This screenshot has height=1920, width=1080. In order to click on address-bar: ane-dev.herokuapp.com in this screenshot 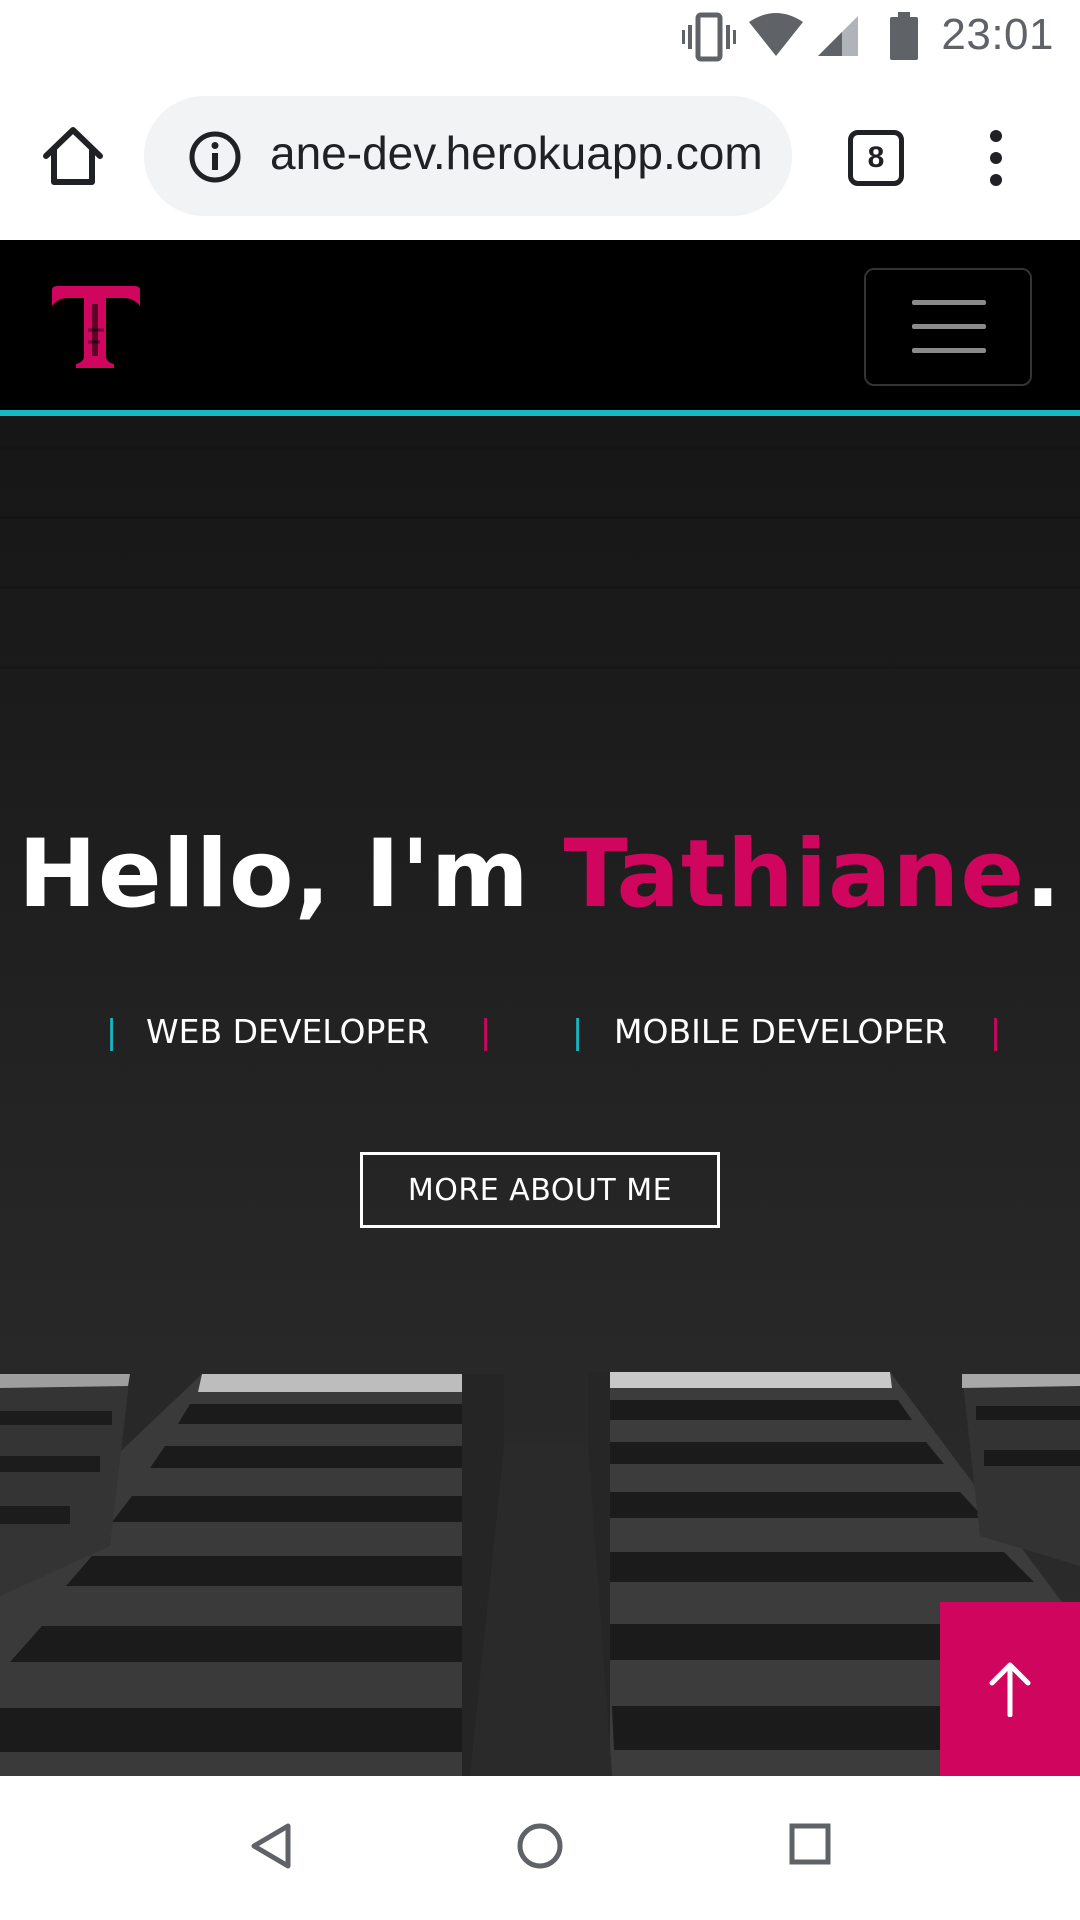, I will do `click(468, 156)`.